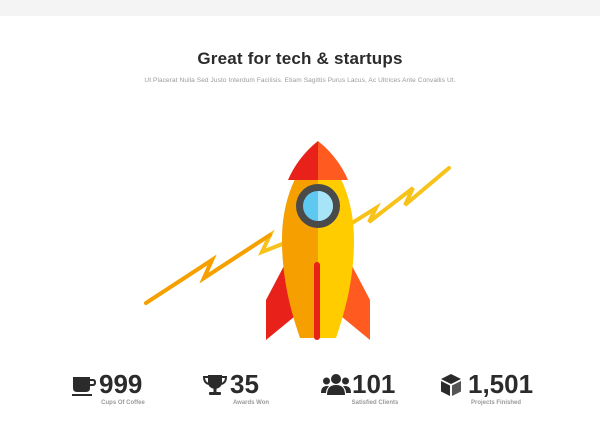  I want to click on stat-value: 1,501, so click(501, 384).